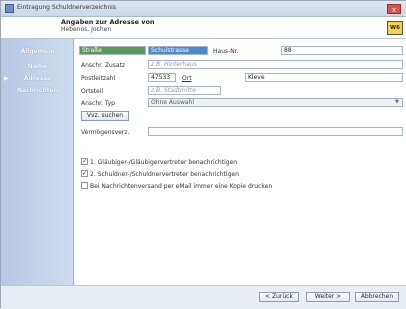  I want to click on chevron-down-icon: ▼, so click(397, 102).